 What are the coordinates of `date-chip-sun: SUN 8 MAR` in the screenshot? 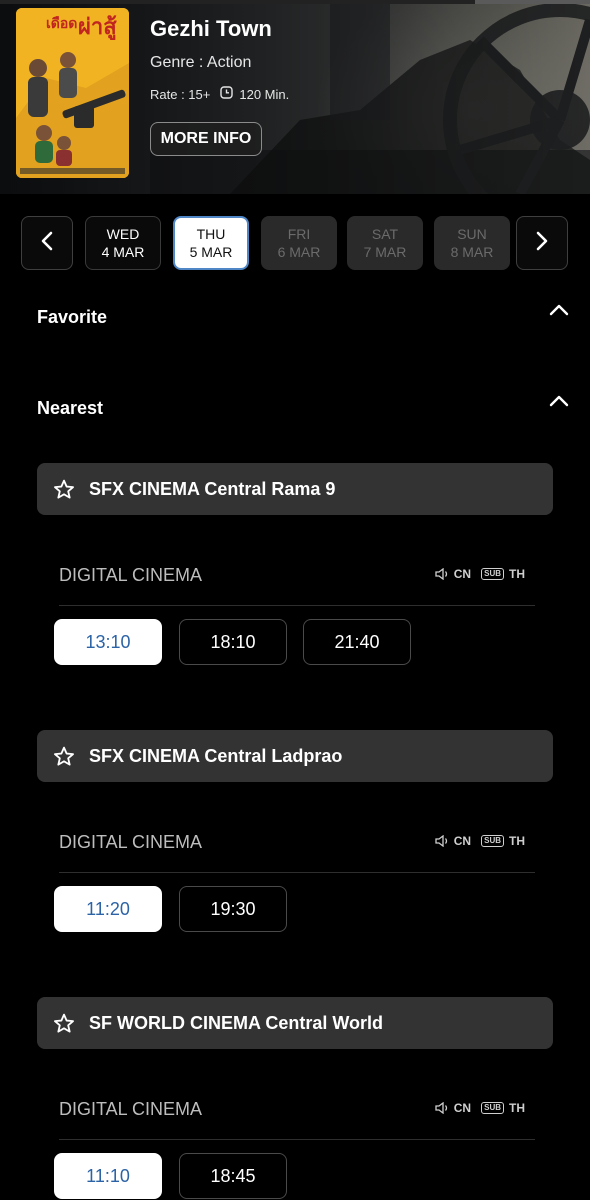 It's located at (472, 243).